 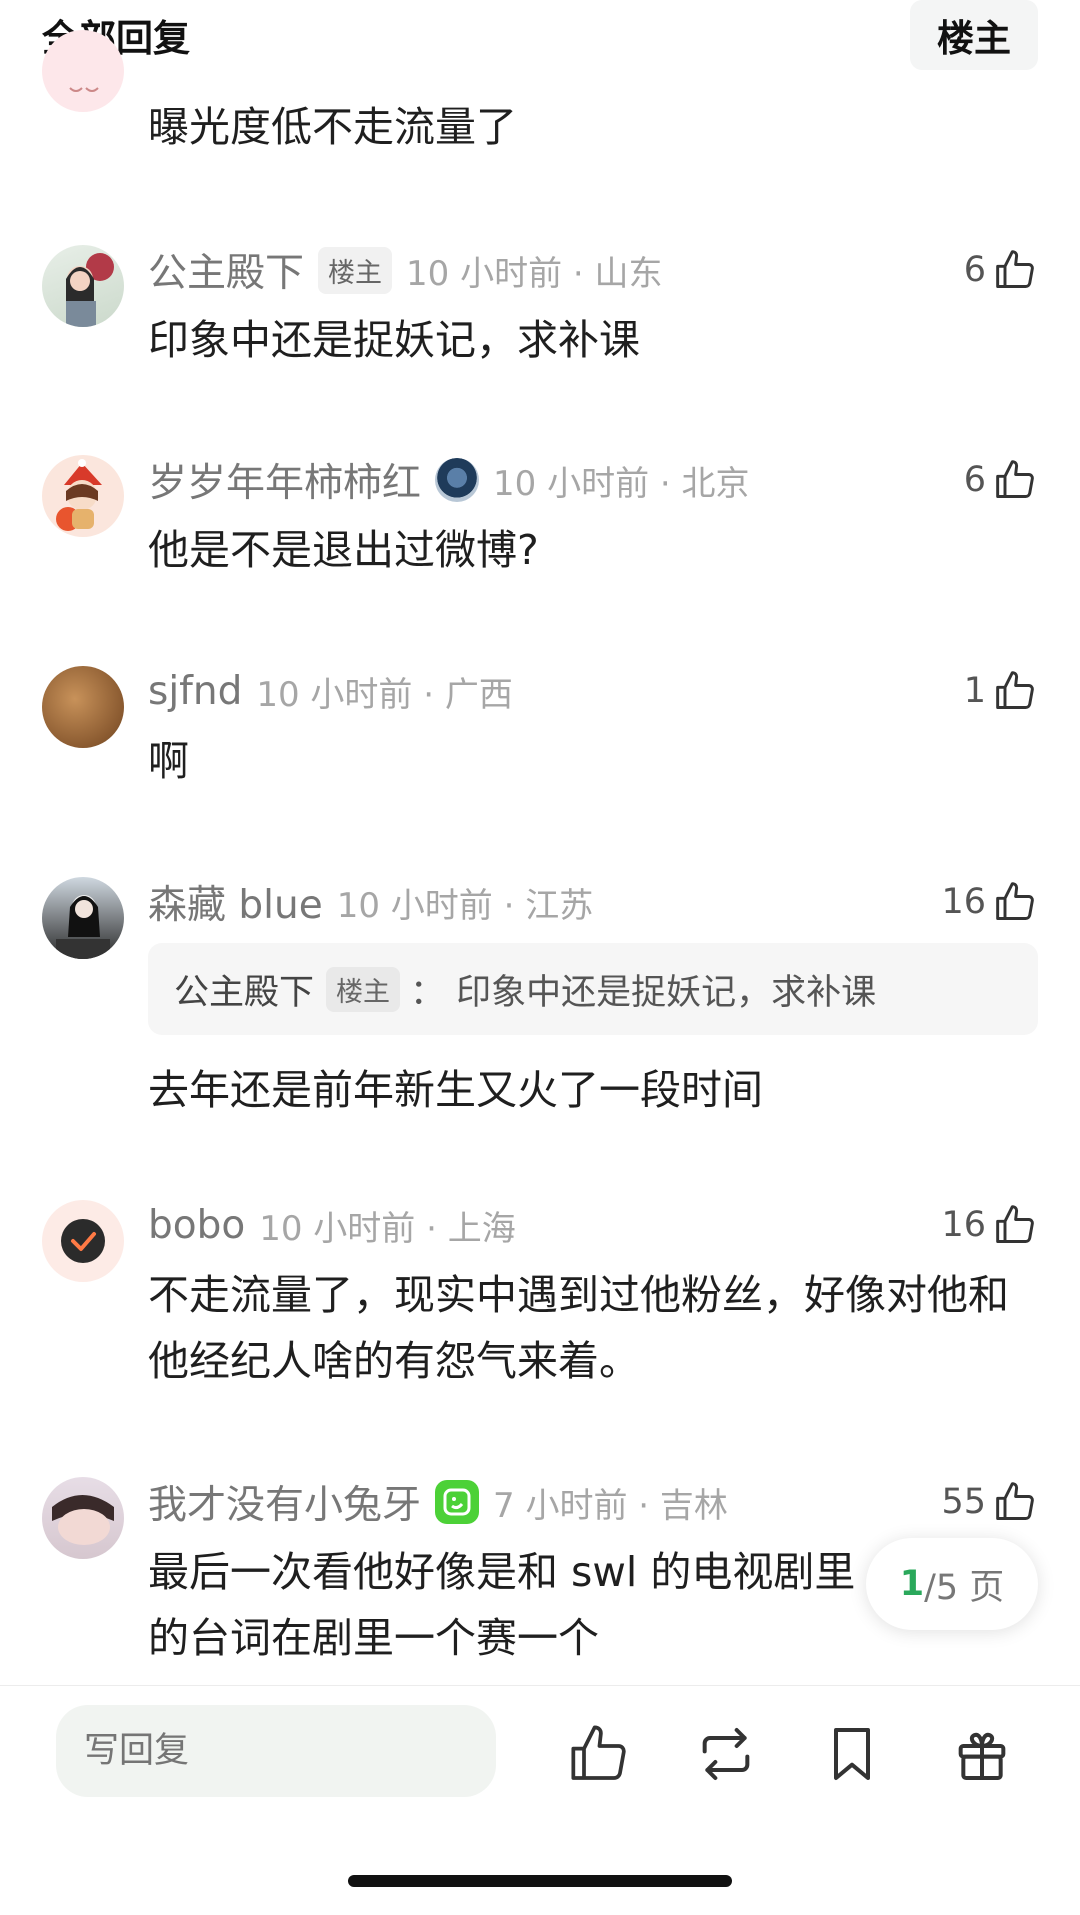 I want to click on like-post-button, so click(x=600, y=1754).